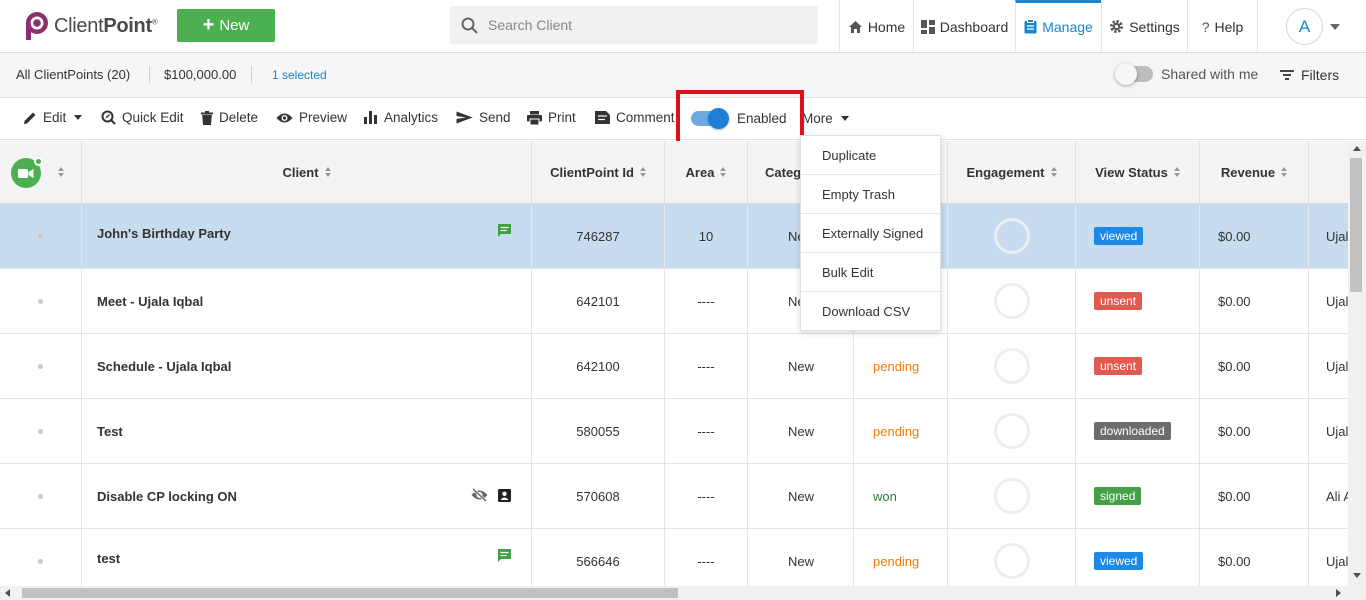  Describe the element at coordinates (306, 301) in the screenshot. I see `client-cell: Meet - Ujala Iqbal` at that location.